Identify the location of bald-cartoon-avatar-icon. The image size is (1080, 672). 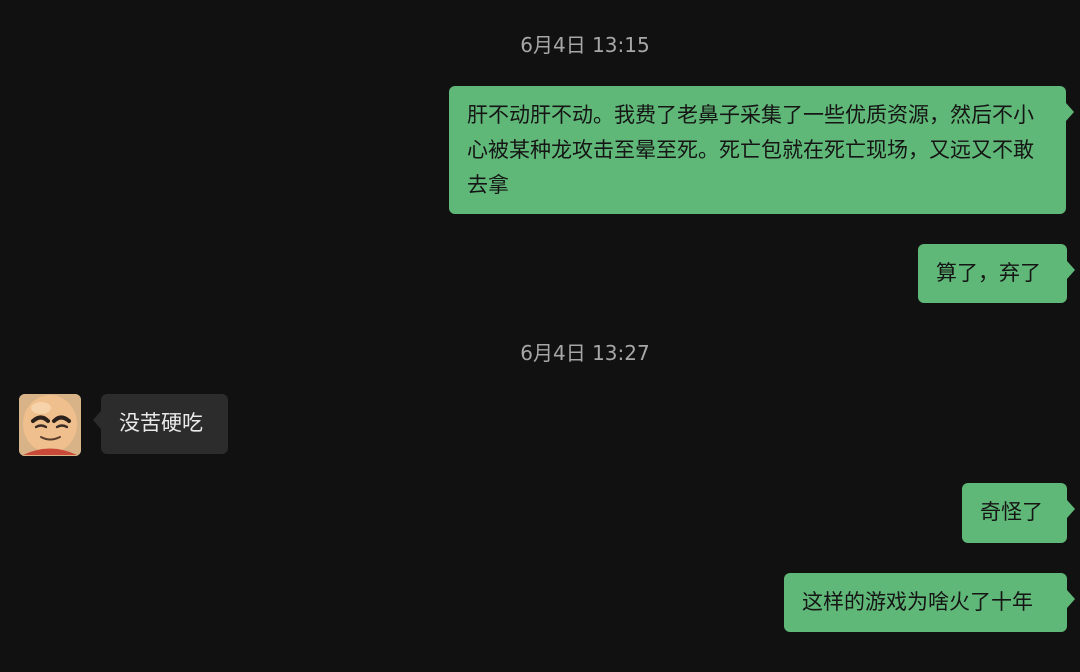
(50, 425).